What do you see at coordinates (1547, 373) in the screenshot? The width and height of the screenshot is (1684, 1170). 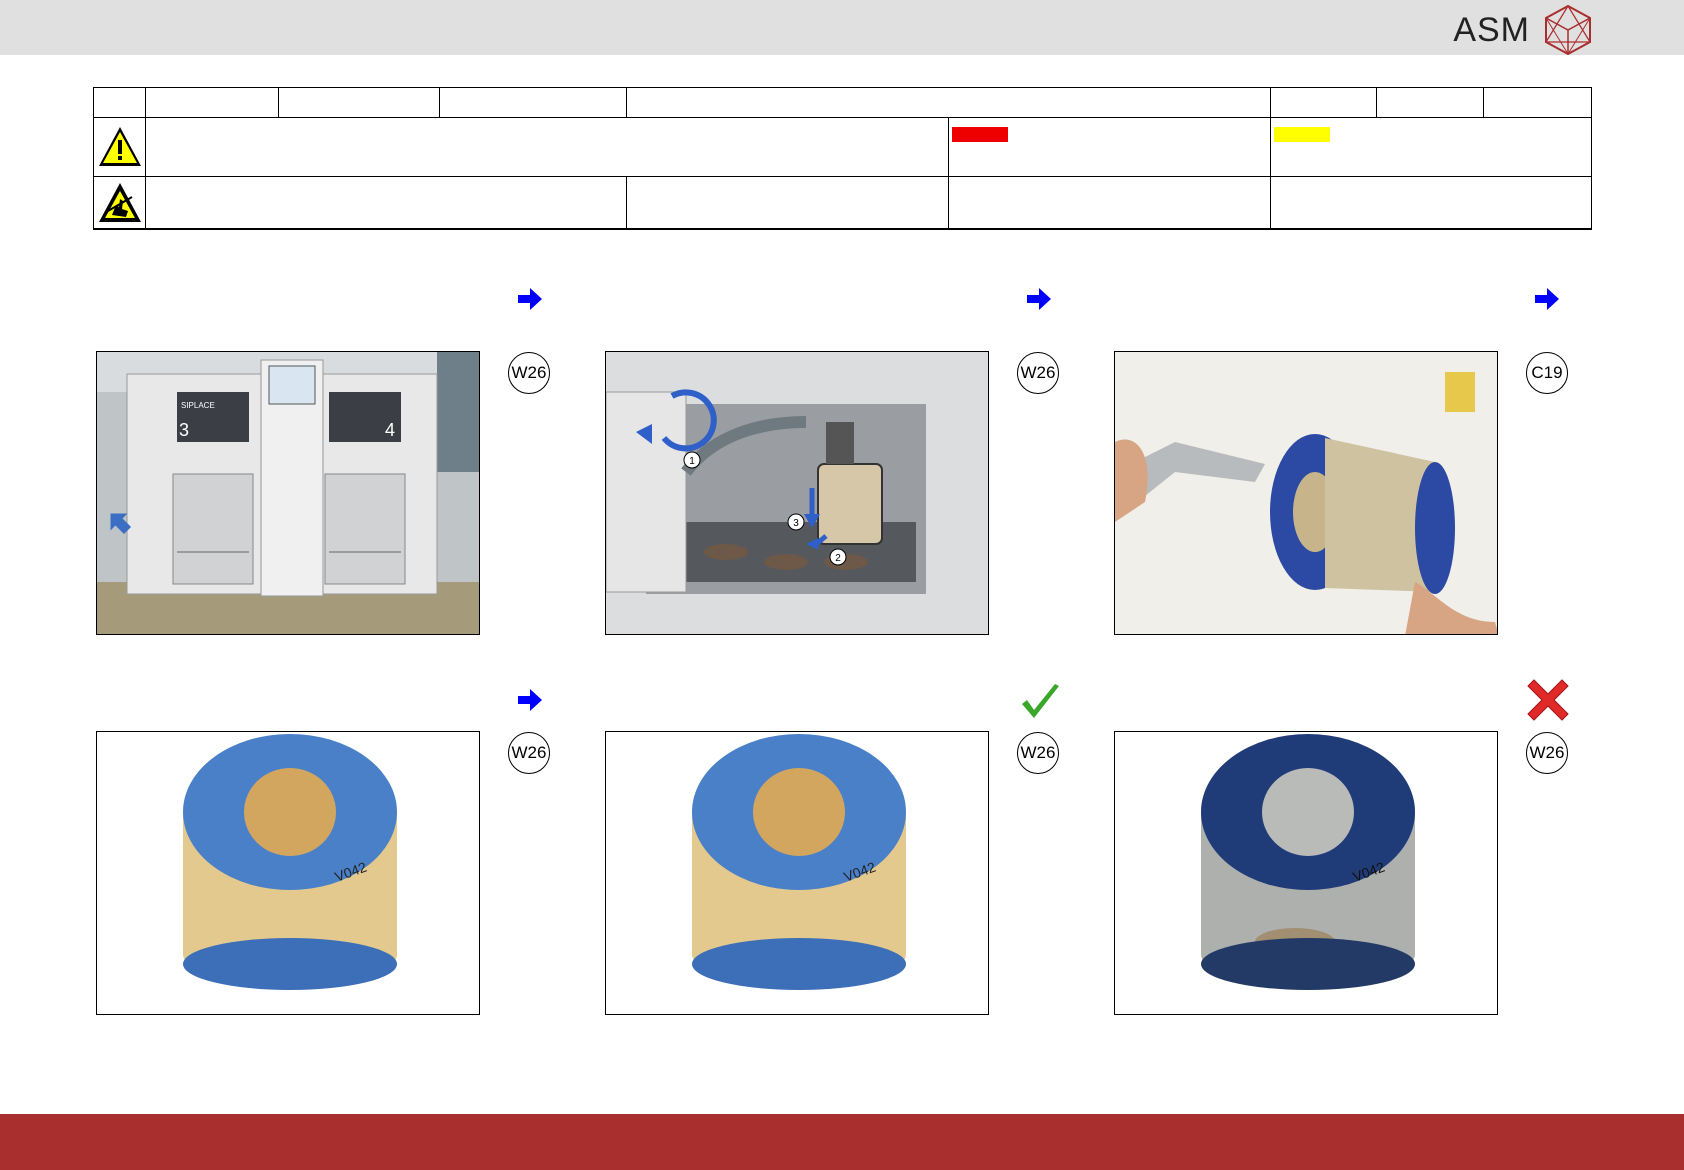 I see `step-badge: C19` at bounding box center [1547, 373].